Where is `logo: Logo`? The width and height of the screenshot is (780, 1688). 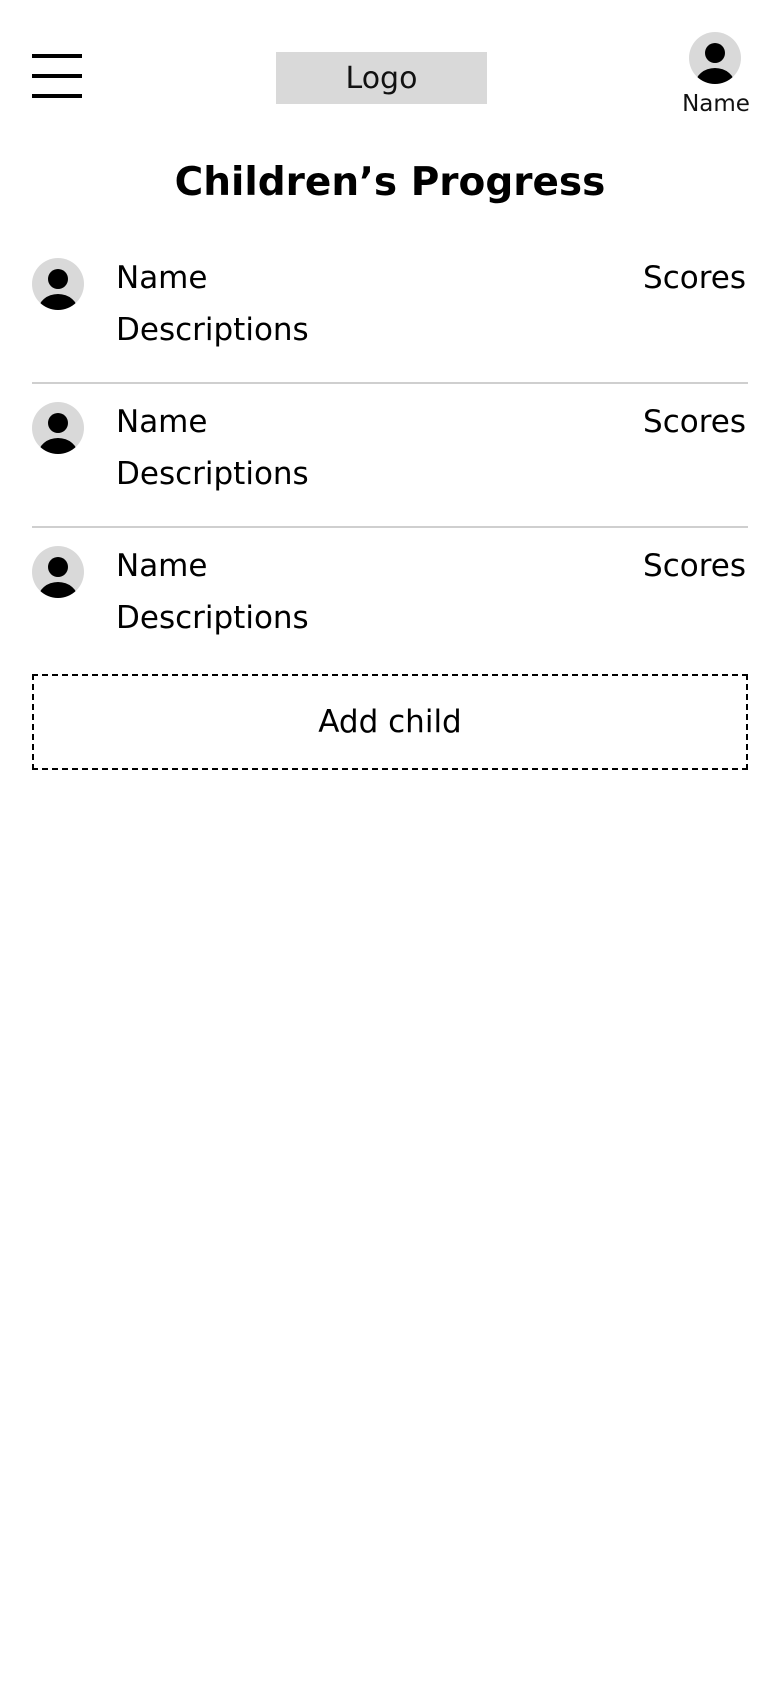 logo: Logo is located at coordinates (381, 78).